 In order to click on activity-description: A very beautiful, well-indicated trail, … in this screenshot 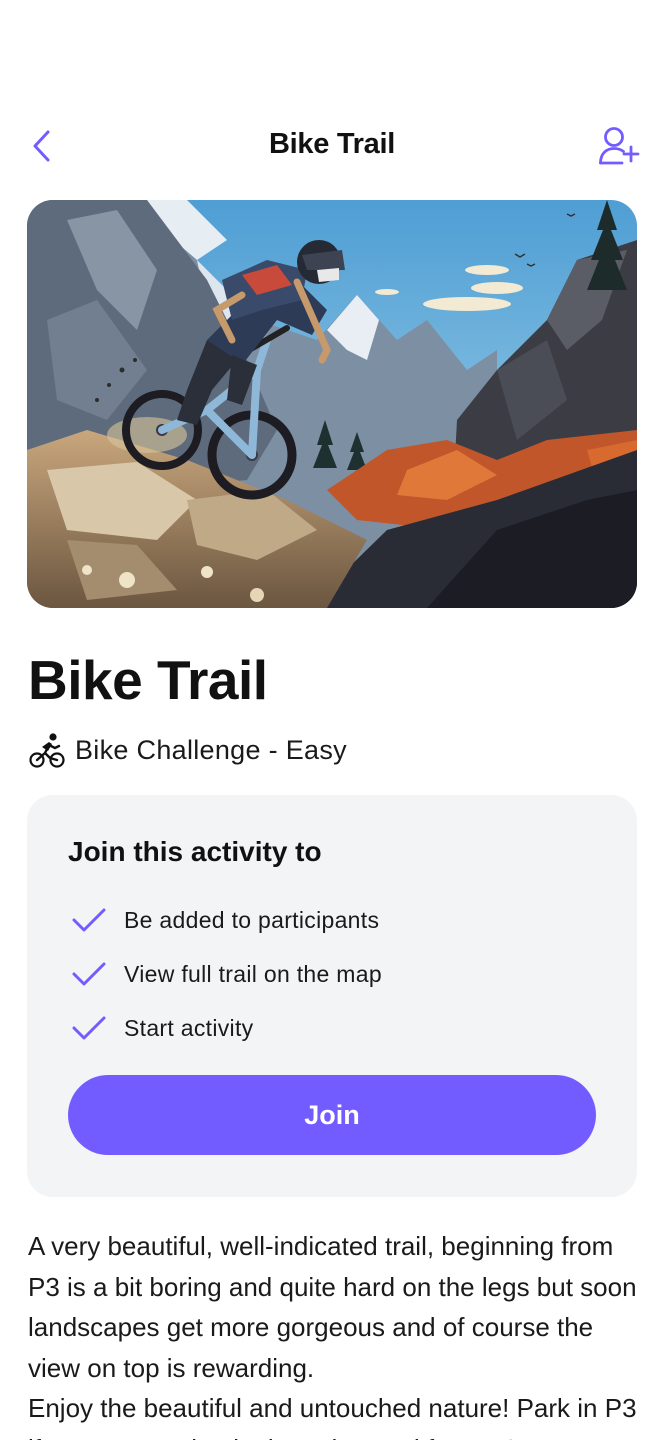, I will do `click(334, 1333)`.